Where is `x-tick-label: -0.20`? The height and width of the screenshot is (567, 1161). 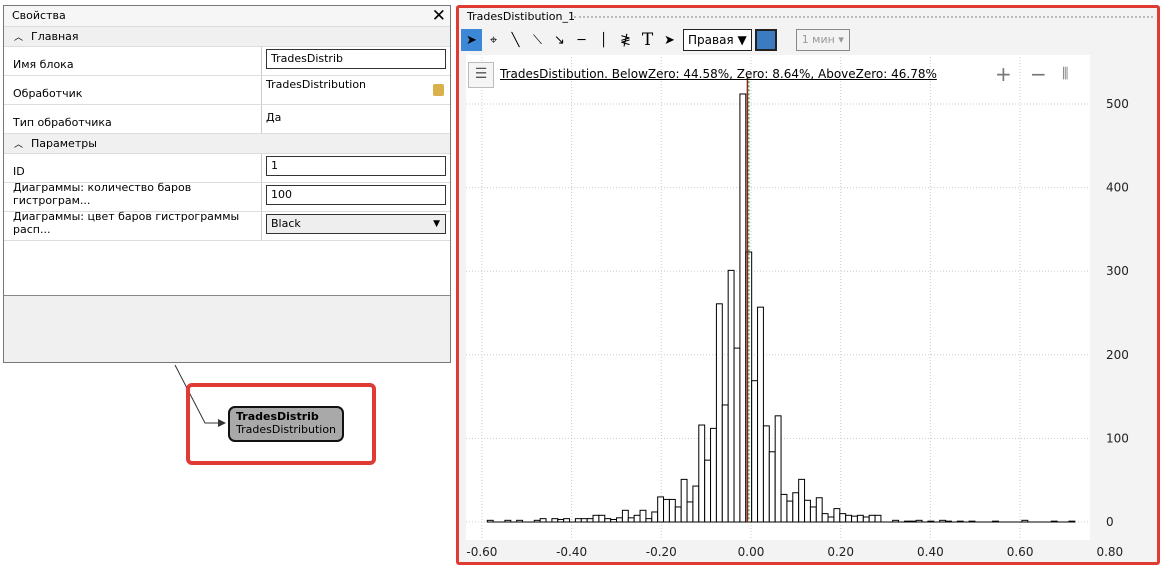
x-tick-label: -0.20 is located at coordinates (661, 552).